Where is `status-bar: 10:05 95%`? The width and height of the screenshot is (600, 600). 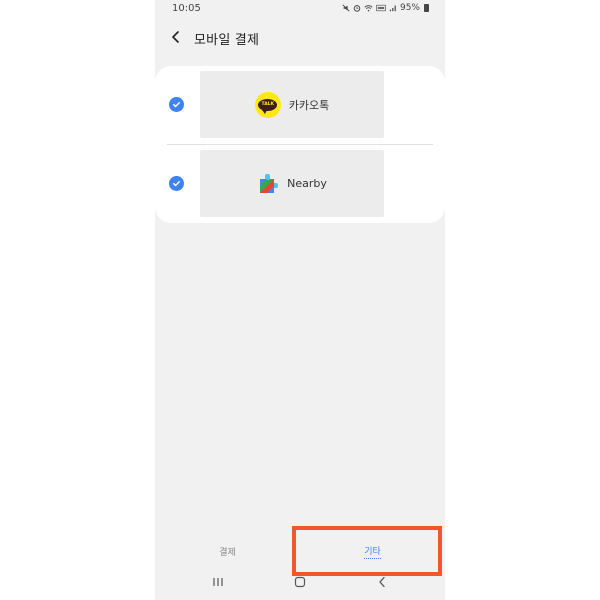
status-bar: 10:05 95% is located at coordinates (300, 10).